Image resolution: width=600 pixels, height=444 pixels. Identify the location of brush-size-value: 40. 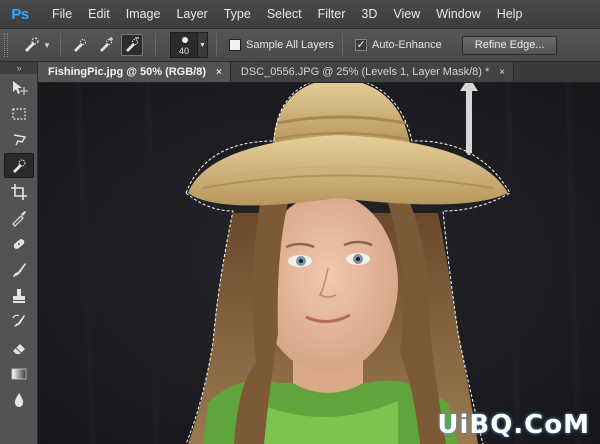
(183, 51).